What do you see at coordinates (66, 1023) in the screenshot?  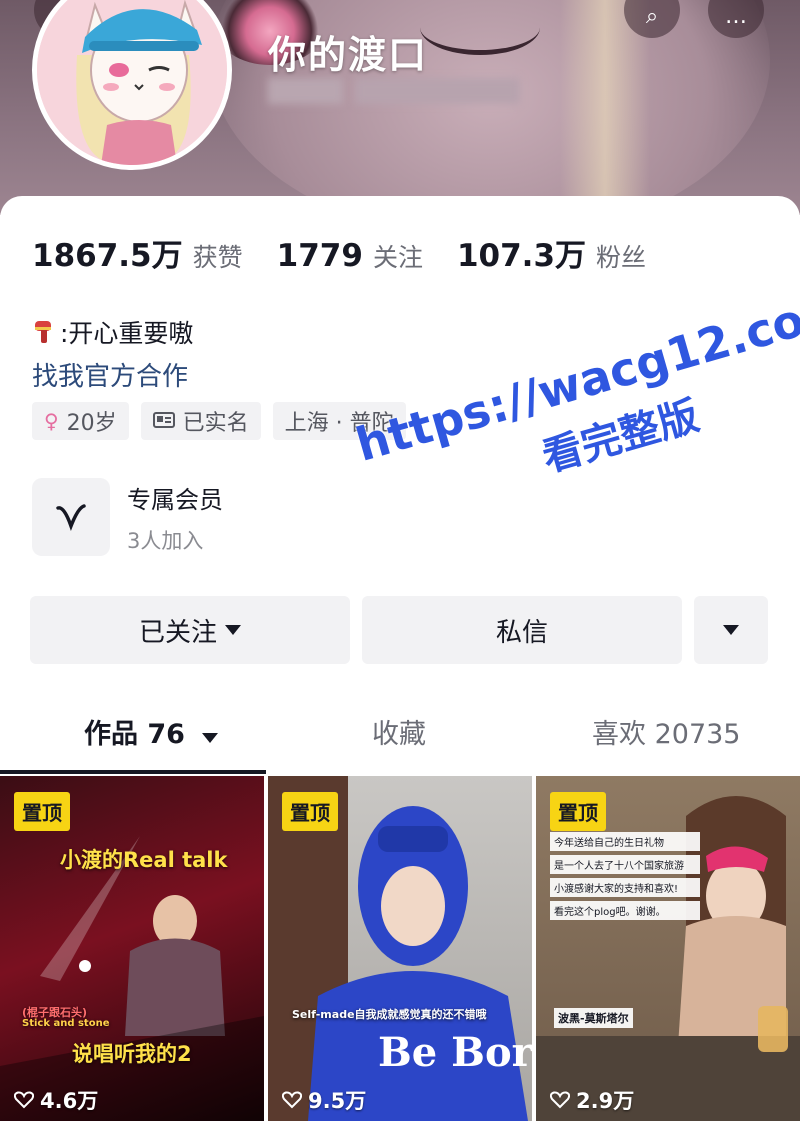 I see `video-caption: Stick and stone` at bounding box center [66, 1023].